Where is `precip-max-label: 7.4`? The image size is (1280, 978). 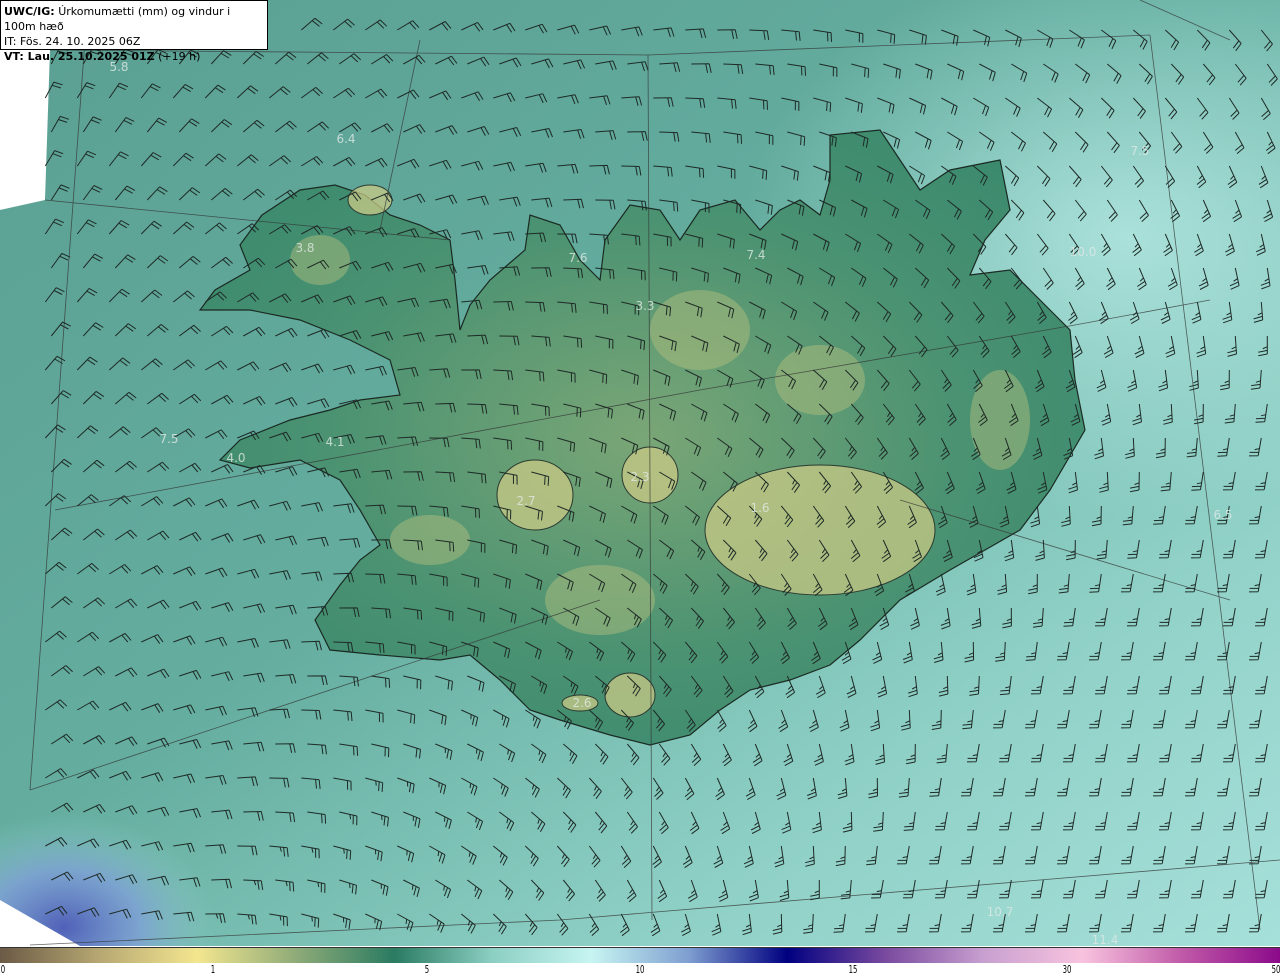 precip-max-label: 7.4 is located at coordinates (755, 255).